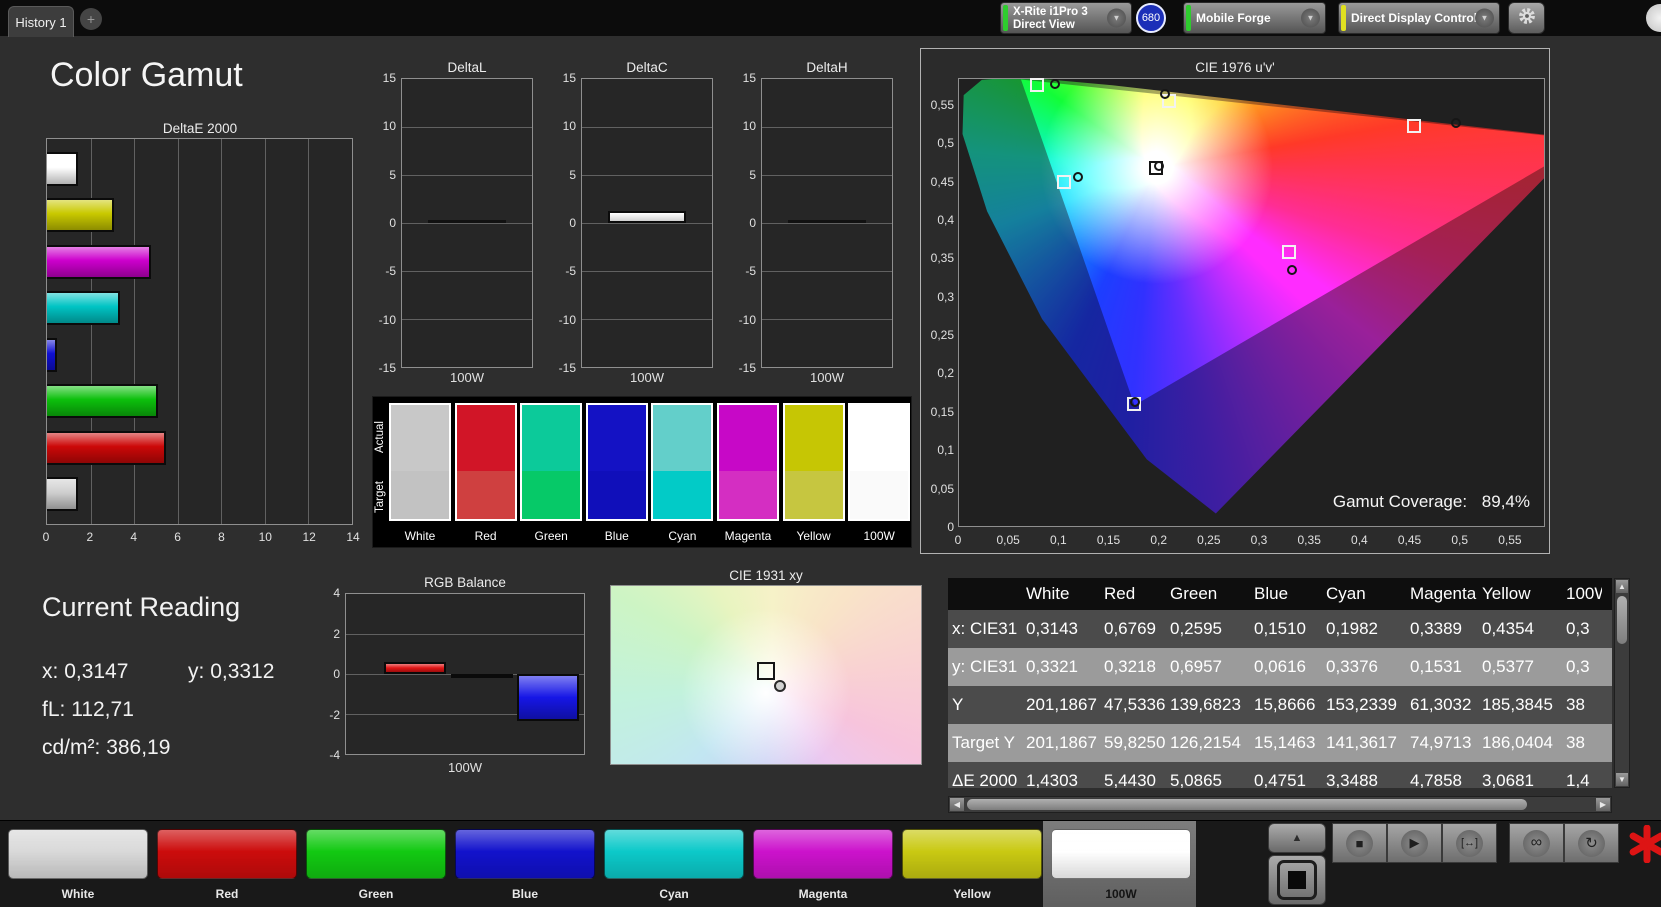 Image resolution: width=1661 pixels, height=907 pixels. I want to click on scroll-down-icon: ▼, so click(1622, 779).